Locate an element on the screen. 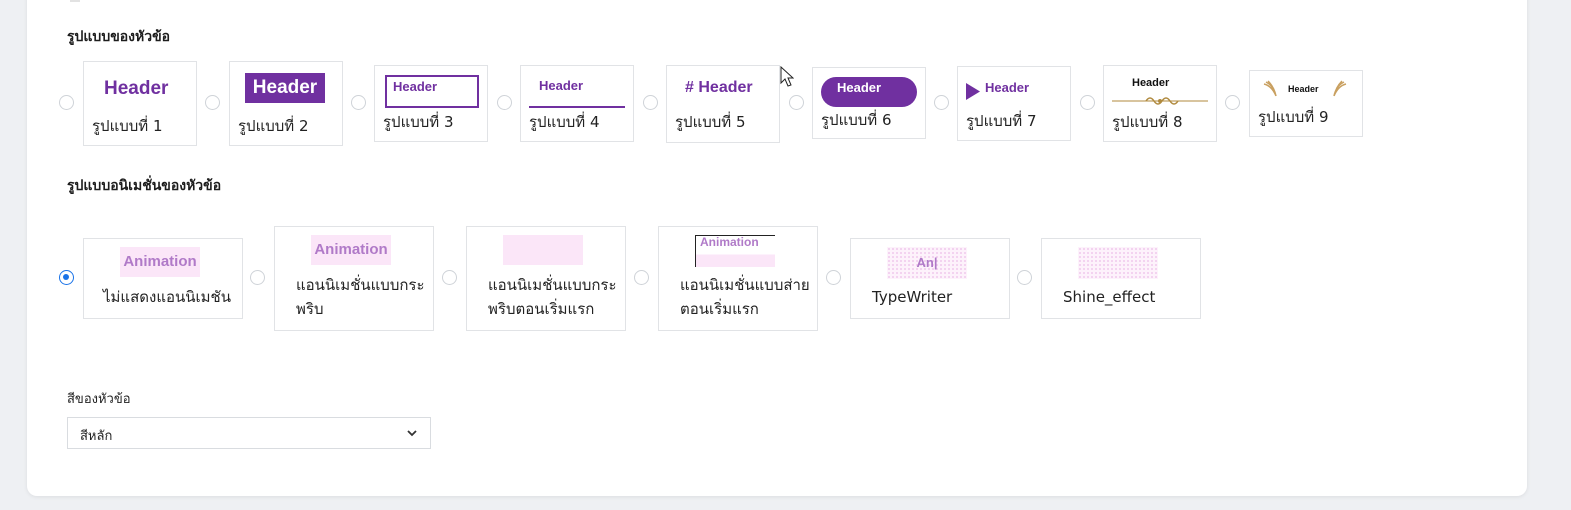 This screenshot has height=510, width=1571. header-preview-5: # Header is located at coordinates (719, 88).